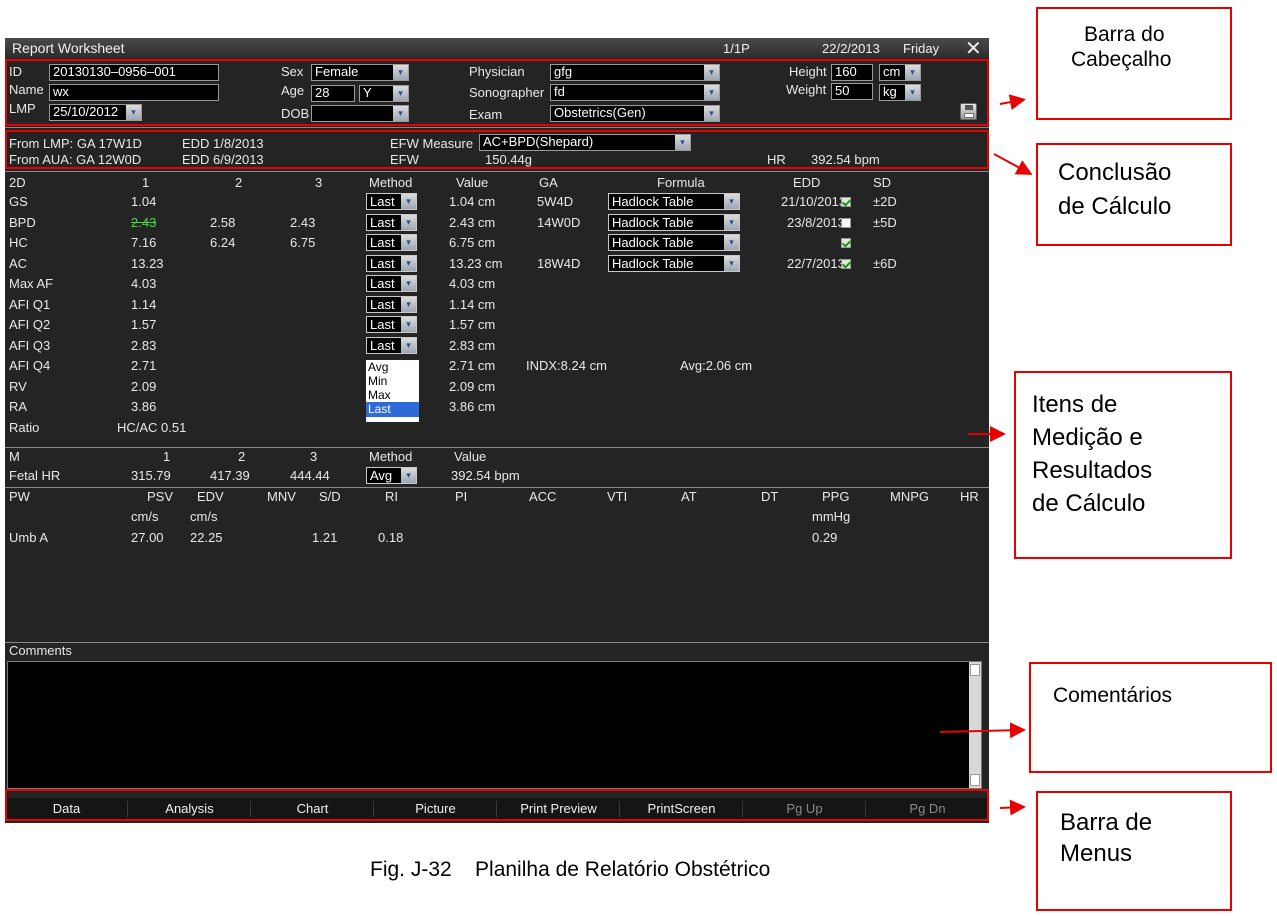 This screenshot has width=1277, height=916. What do you see at coordinates (1106, 822) in the screenshot?
I see `annotation-menu-line1: Barra de` at bounding box center [1106, 822].